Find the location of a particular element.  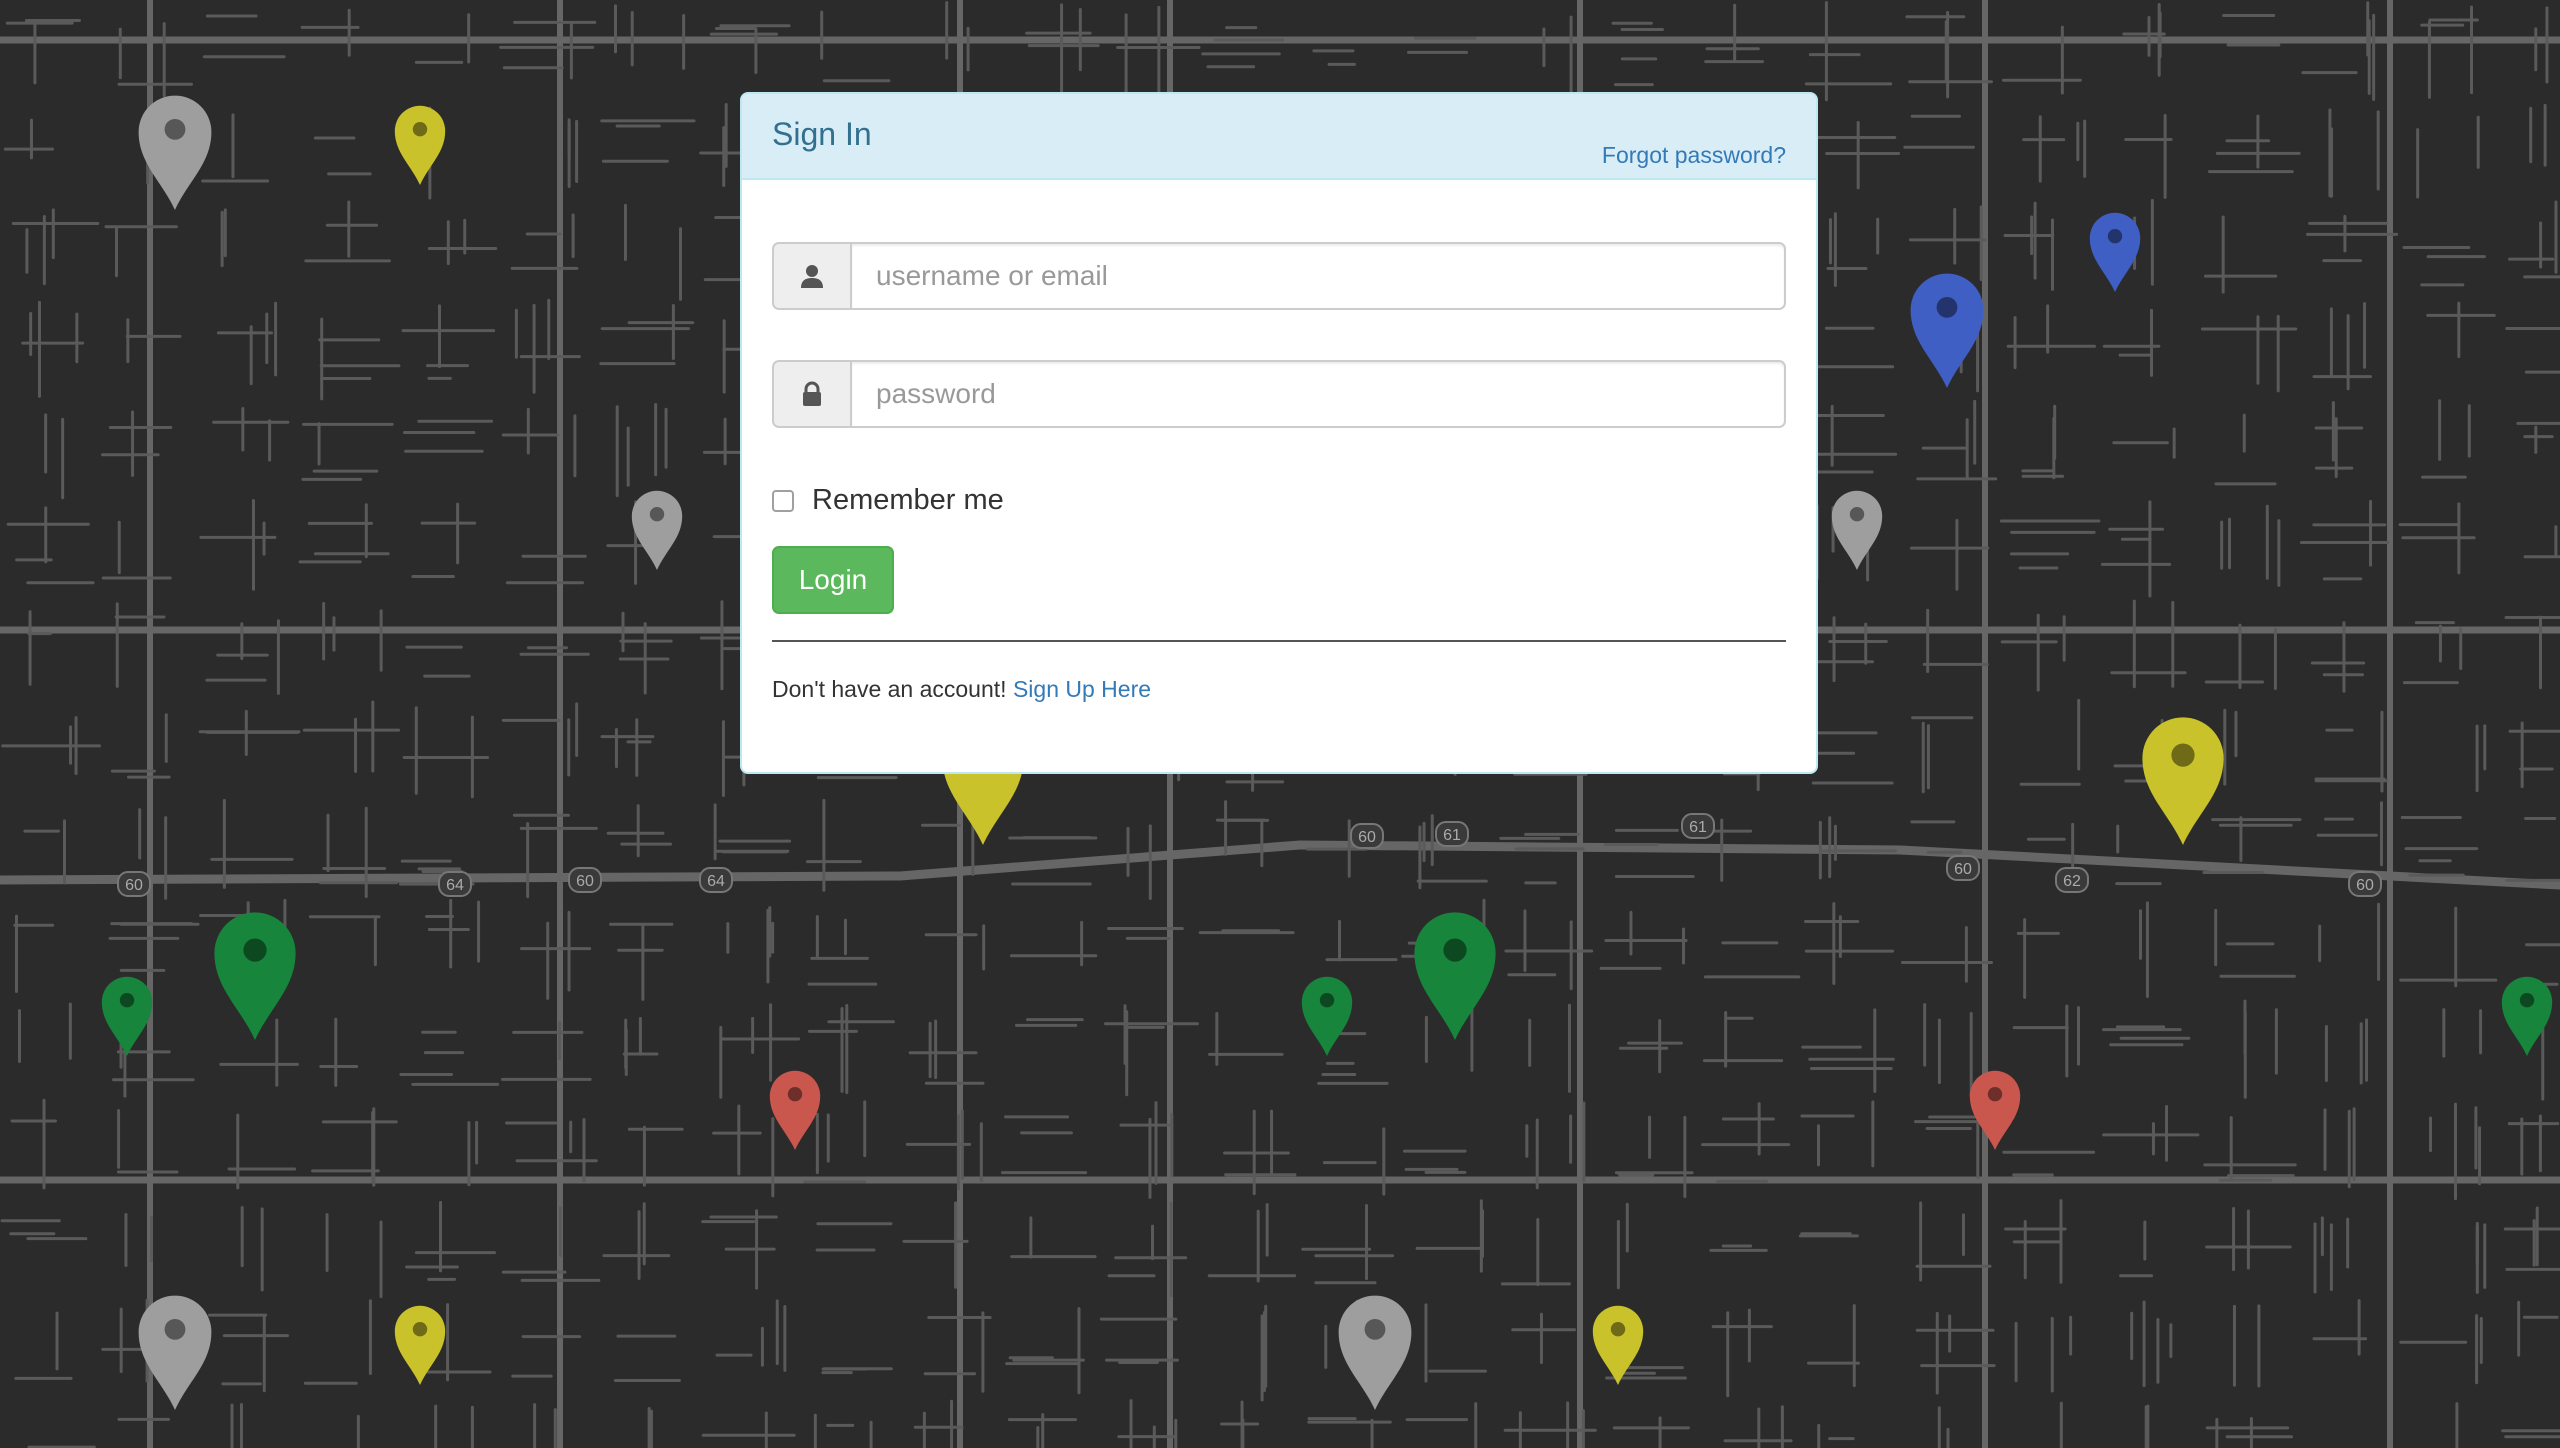

remember-me-row: Remember me is located at coordinates (888, 500).